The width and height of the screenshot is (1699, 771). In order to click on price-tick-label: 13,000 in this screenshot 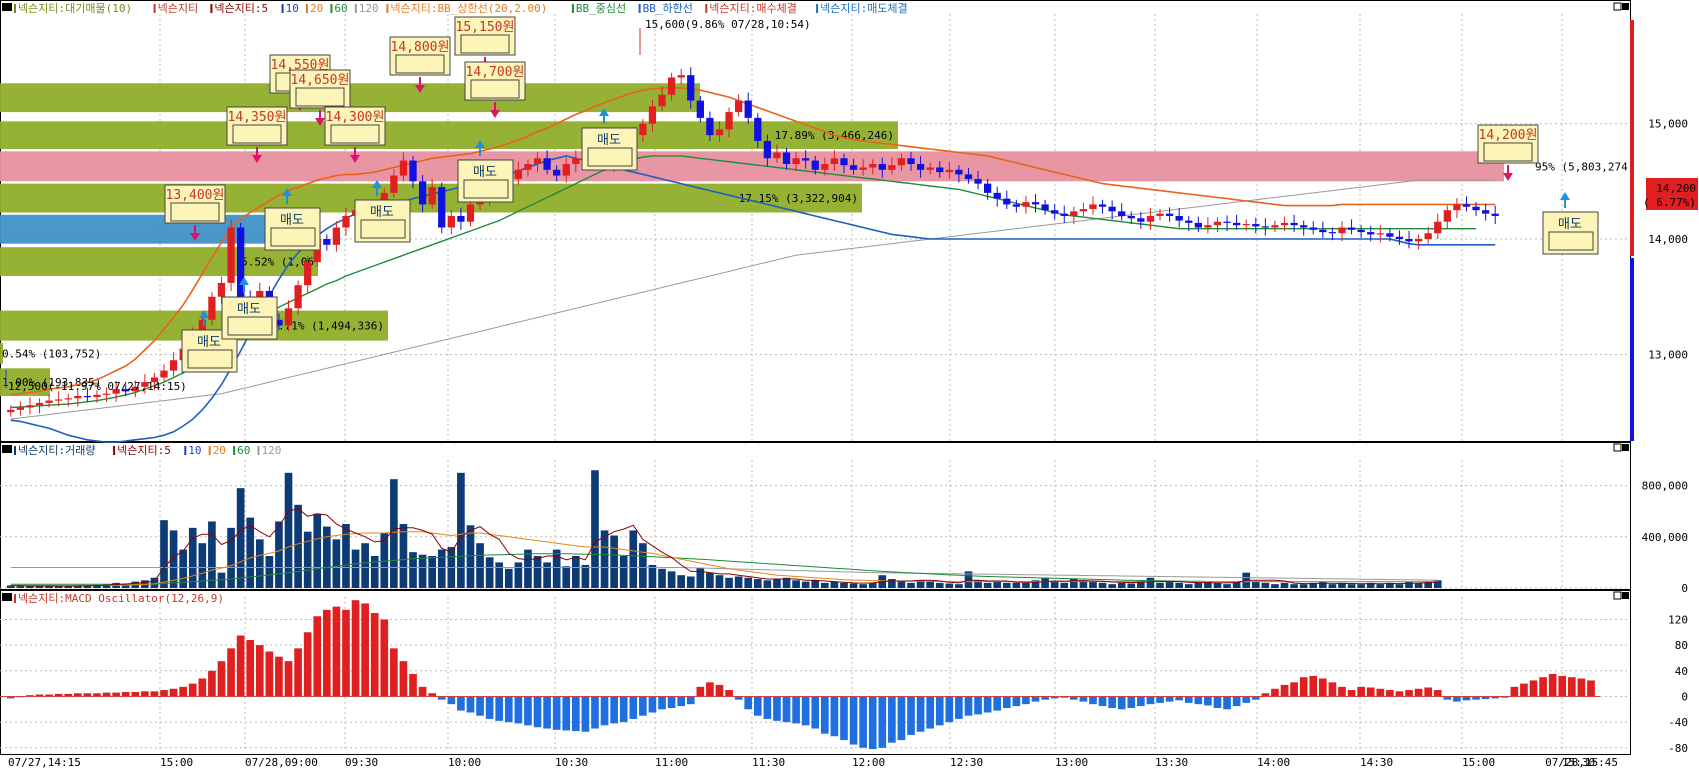, I will do `click(1668, 354)`.